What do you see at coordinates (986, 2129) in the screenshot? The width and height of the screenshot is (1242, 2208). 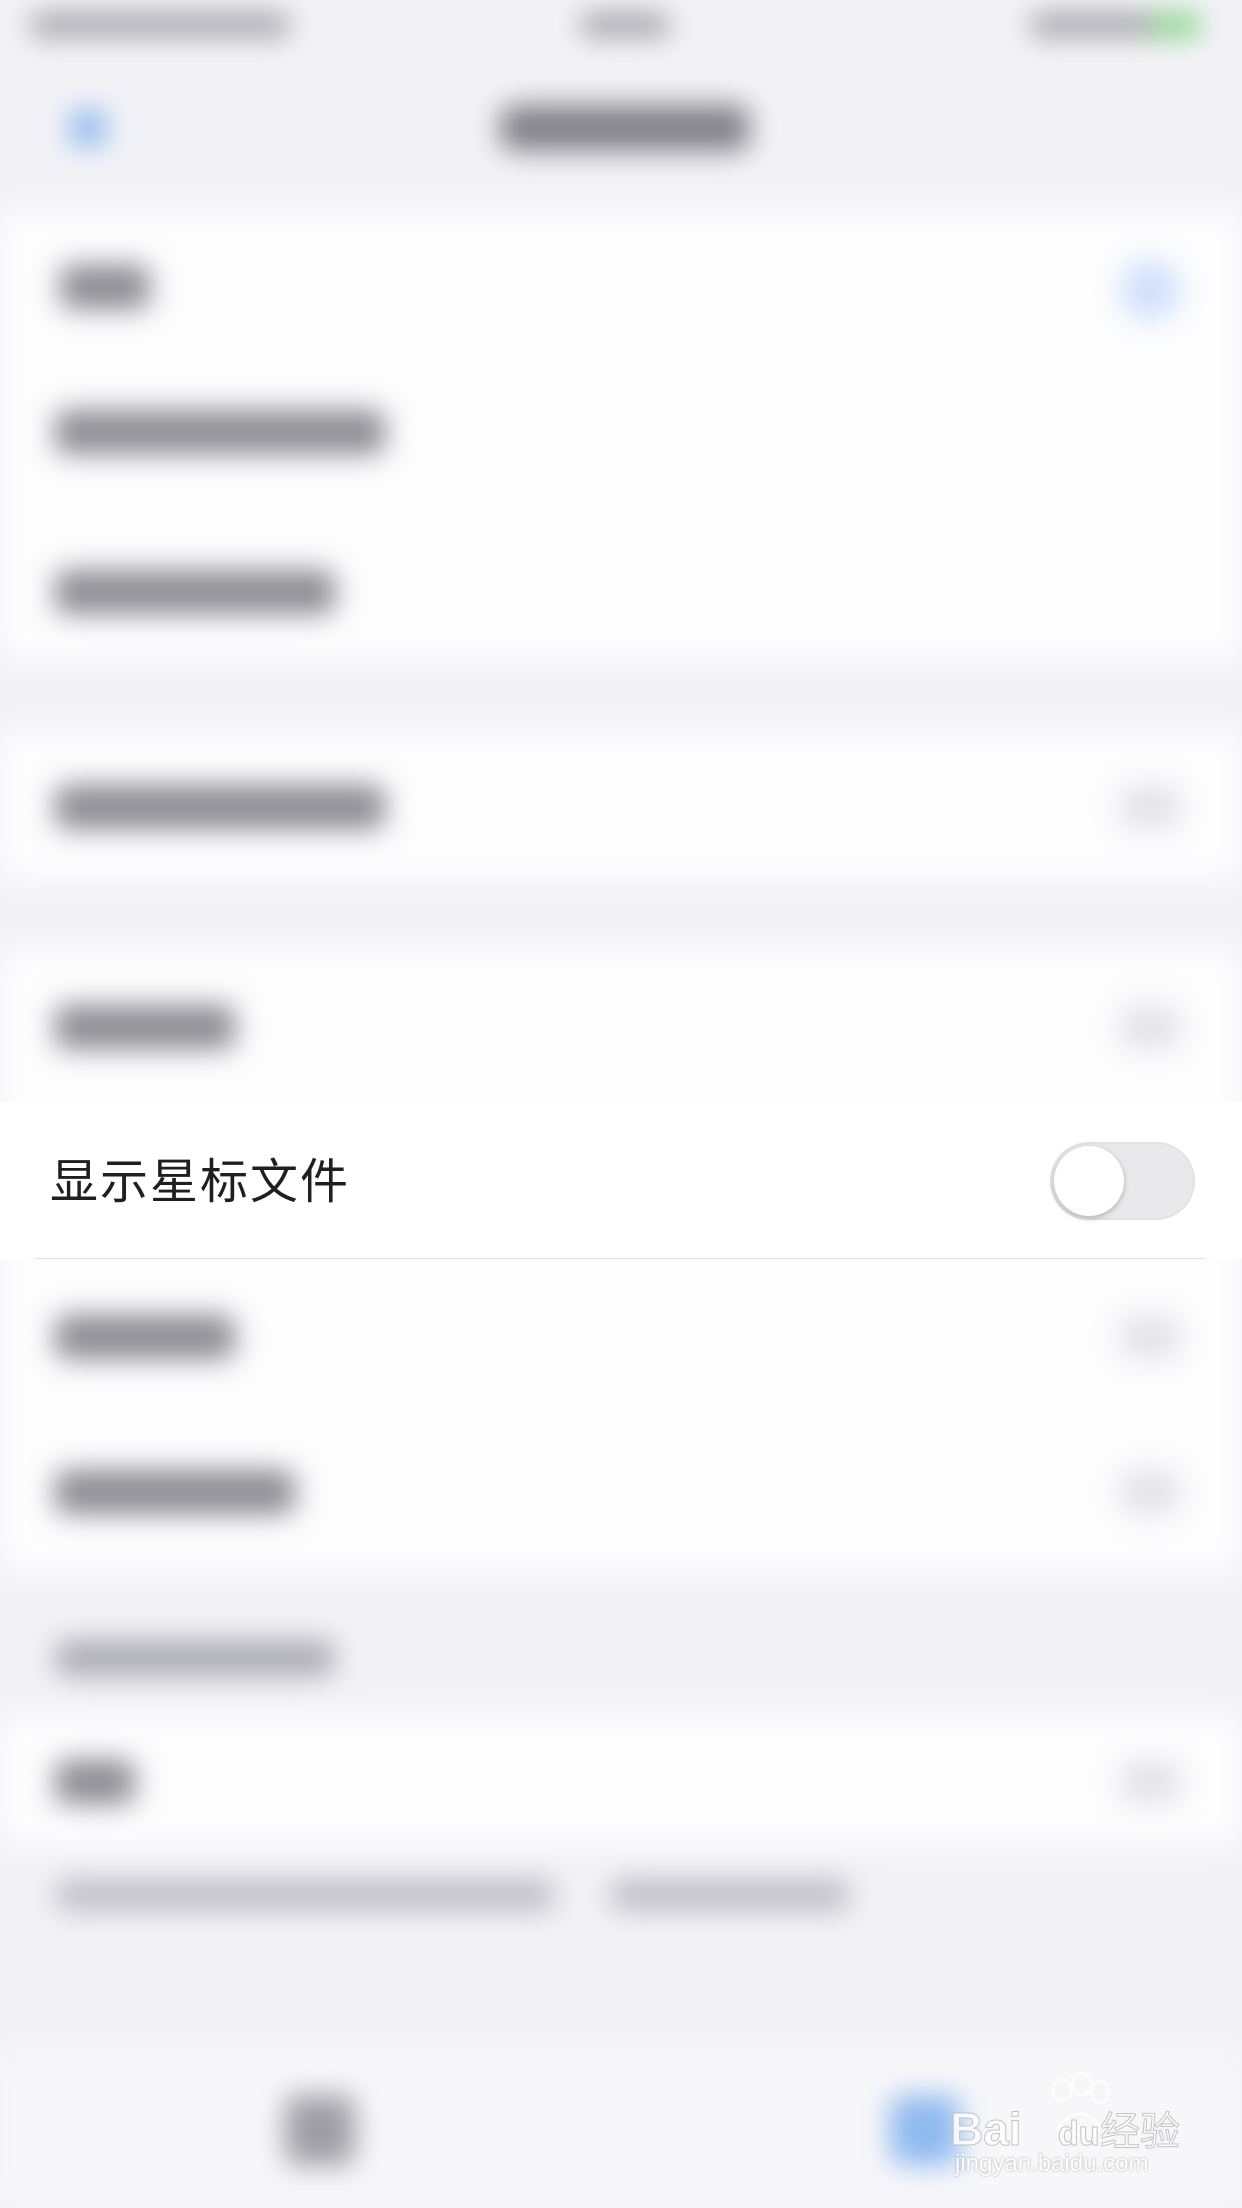 I see `watermark-brand: Bai` at bounding box center [986, 2129].